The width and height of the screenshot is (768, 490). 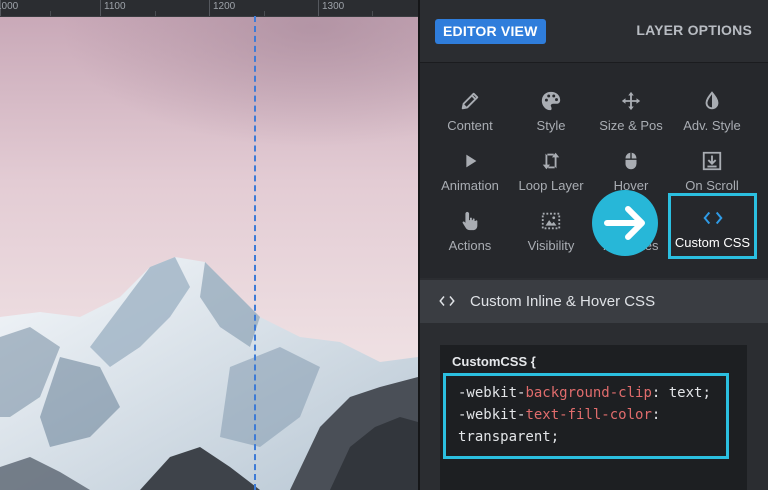 I want to click on option-label: Content, so click(x=470, y=125).